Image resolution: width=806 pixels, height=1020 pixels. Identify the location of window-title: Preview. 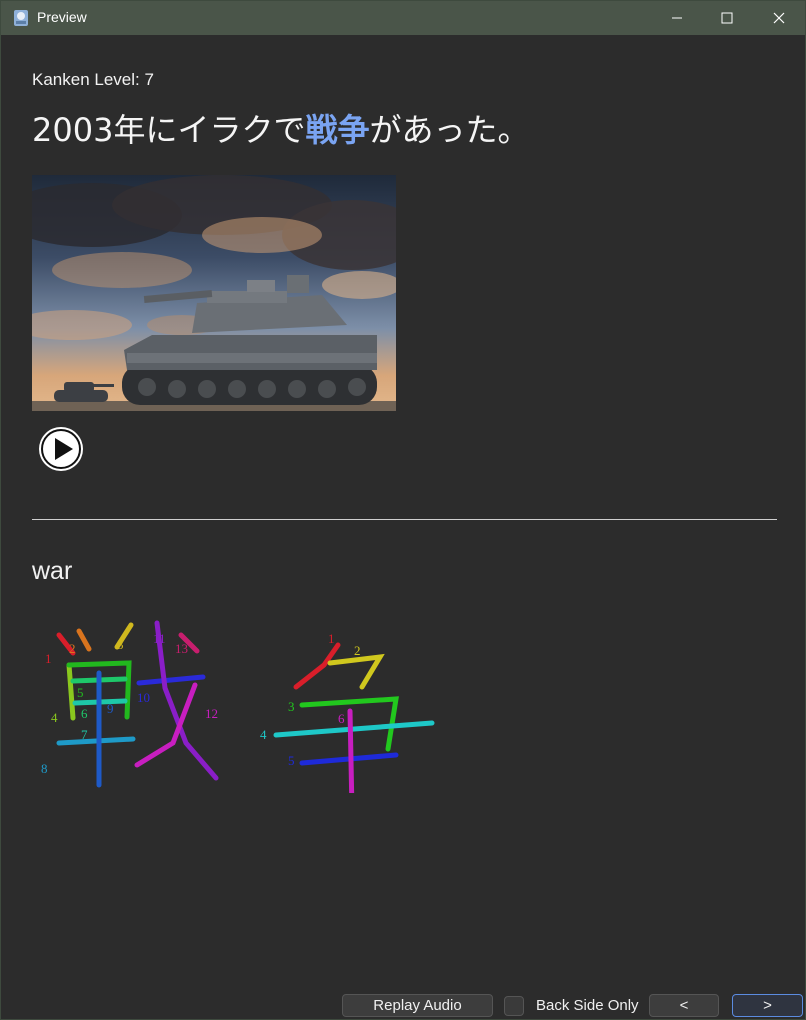
(62, 17).